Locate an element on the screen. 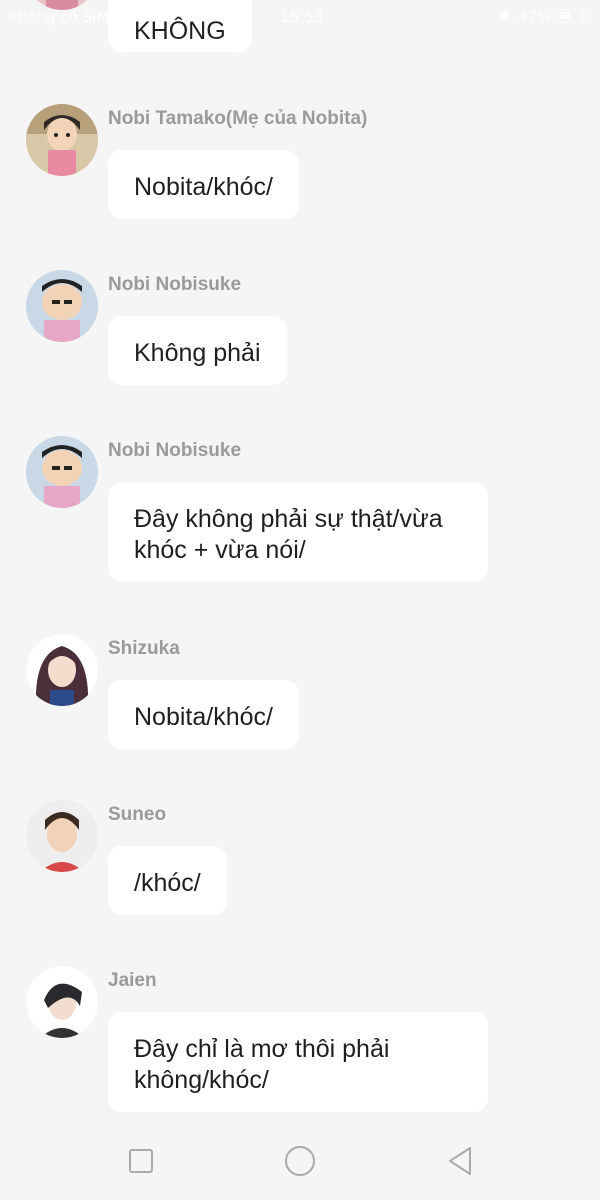 Image resolution: width=600 pixels, height=1200 pixels. navigation-bar is located at coordinates (300, 1160).